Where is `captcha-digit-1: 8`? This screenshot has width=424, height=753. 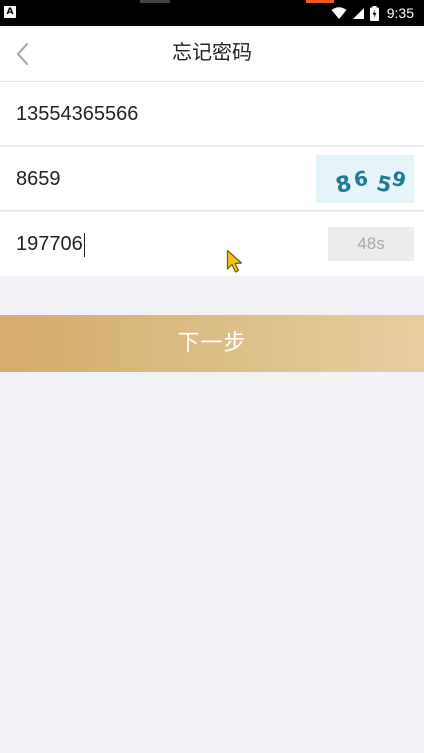
captcha-digit-1: 8 is located at coordinates (343, 185).